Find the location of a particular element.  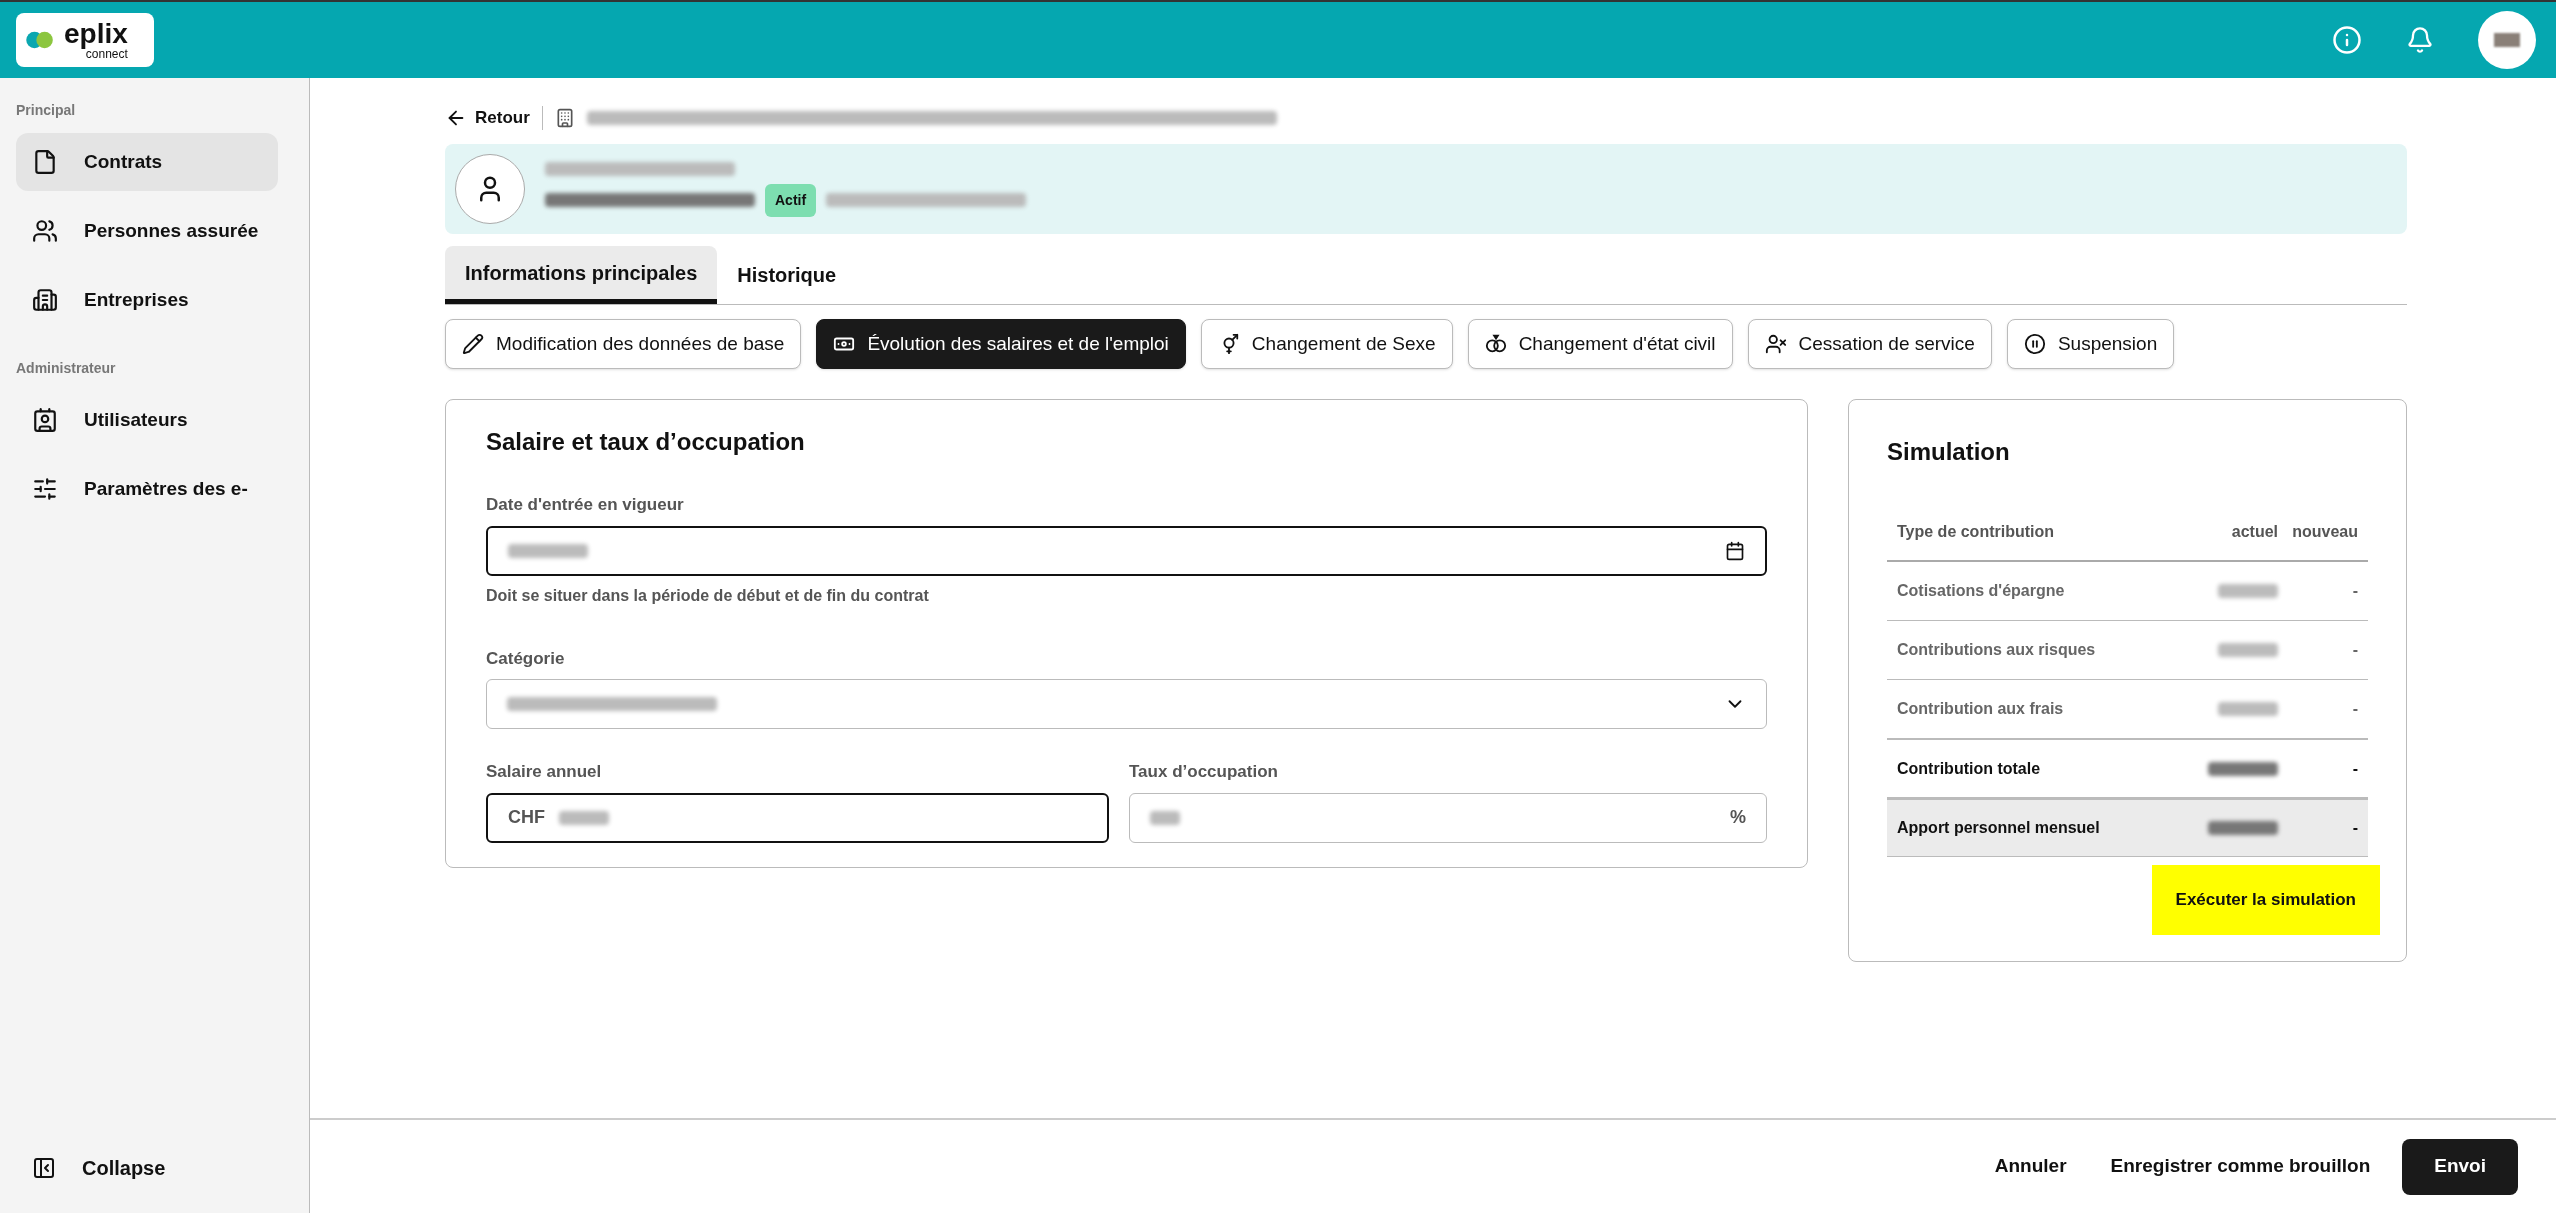

collapse-button: Collapse is located at coordinates (154, 1168).